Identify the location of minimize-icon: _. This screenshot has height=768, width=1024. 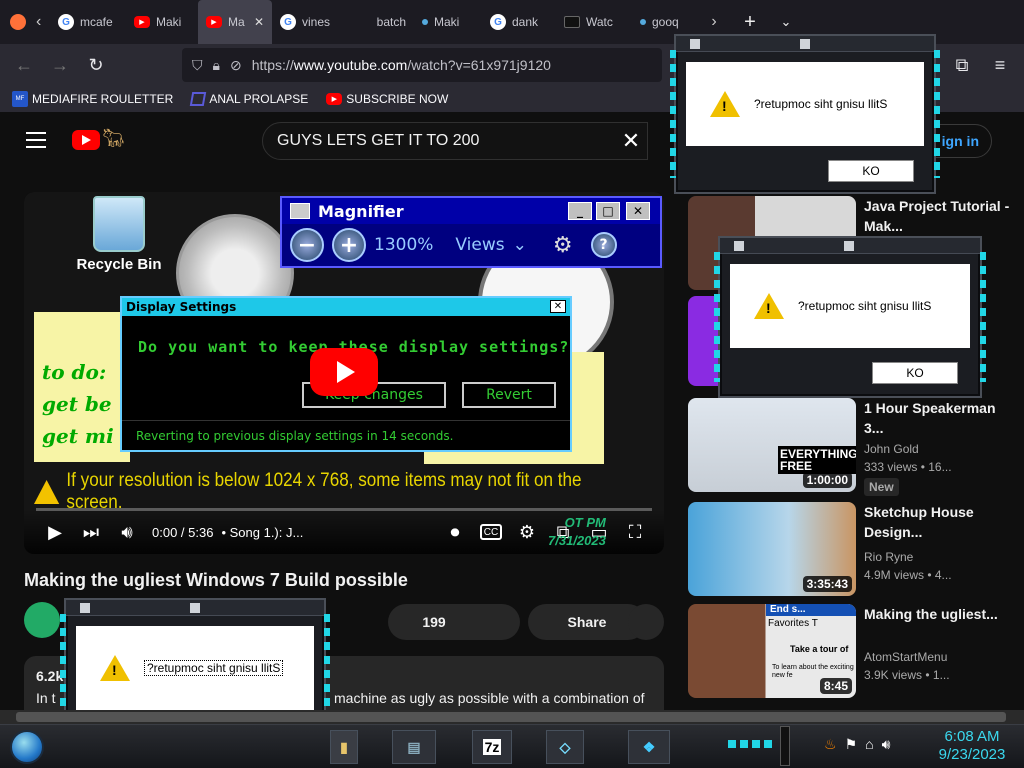
(580, 211).